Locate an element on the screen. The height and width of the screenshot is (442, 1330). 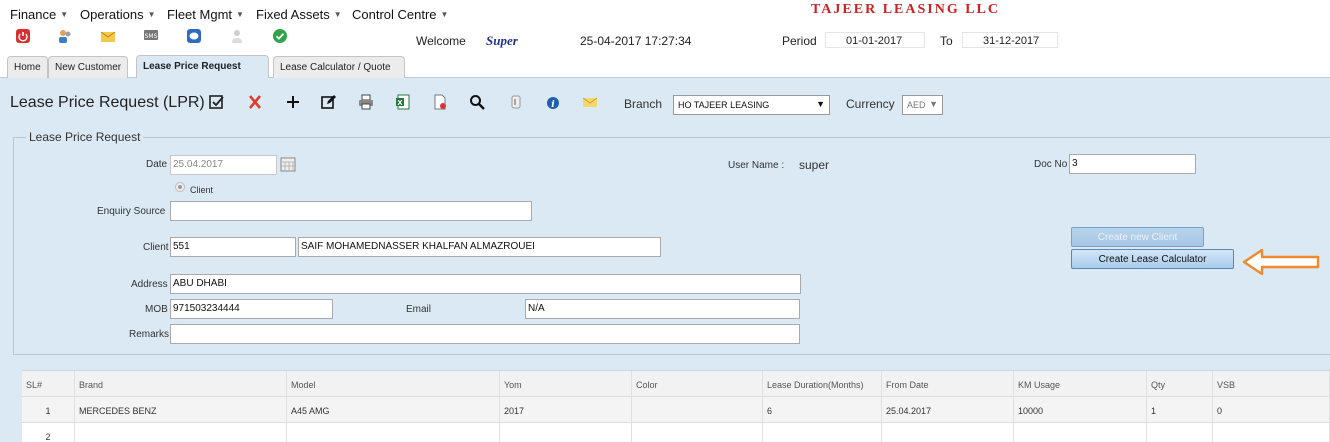
menu-operations: Operations ▼ is located at coordinates (118, 14).